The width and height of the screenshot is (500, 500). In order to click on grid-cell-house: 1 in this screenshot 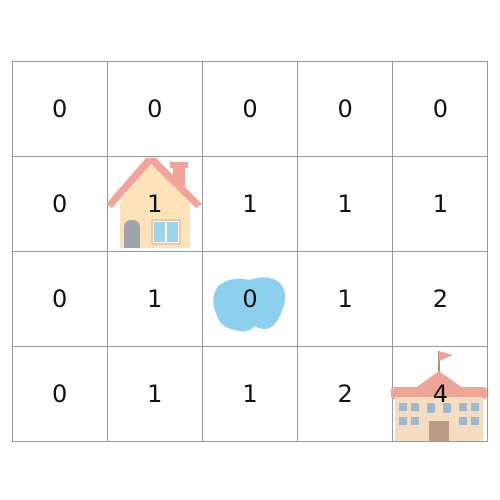, I will do `click(154, 203)`.